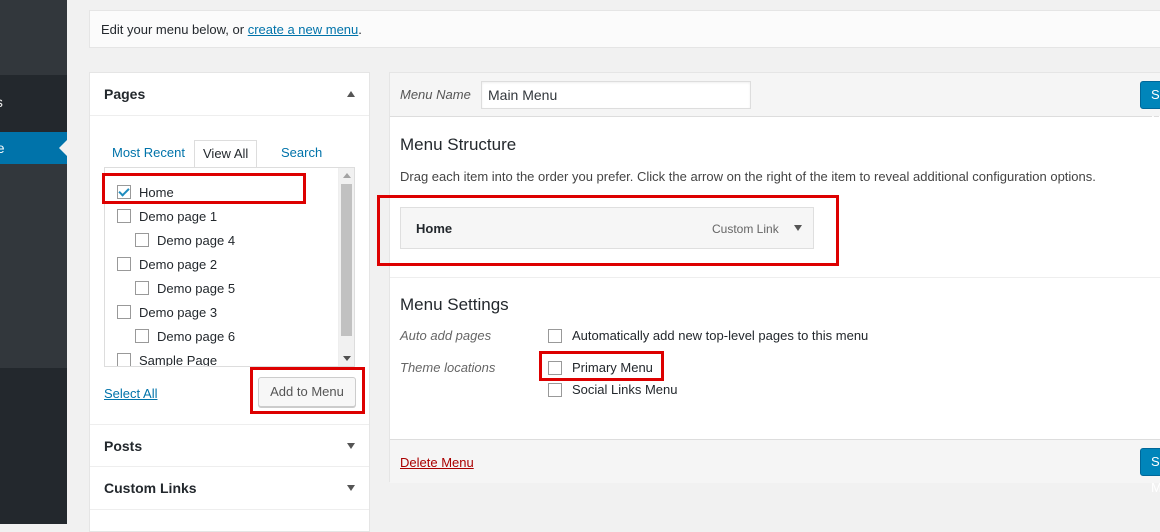 This screenshot has height=532, width=1160. I want to click on accordion-posts-title: Posts, so click(123, 446).